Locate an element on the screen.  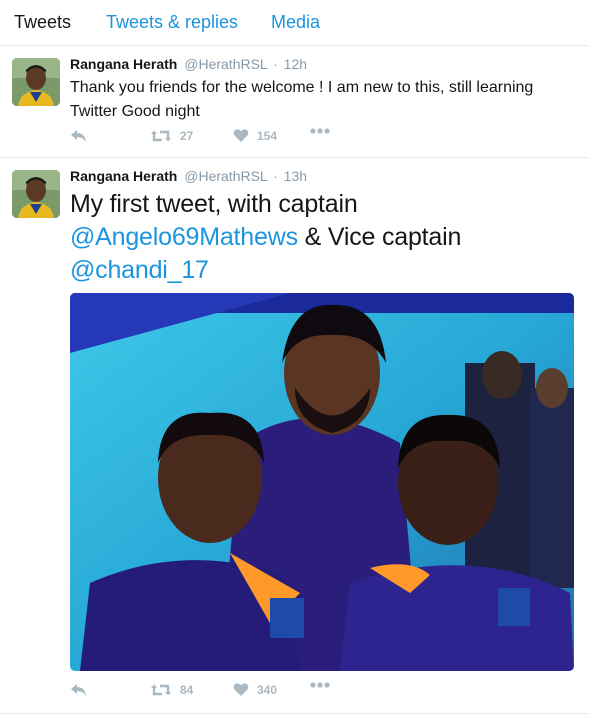
tweet-header: Rangana Herath @HerathRSL · 13h is located at coordinates (188, 176).